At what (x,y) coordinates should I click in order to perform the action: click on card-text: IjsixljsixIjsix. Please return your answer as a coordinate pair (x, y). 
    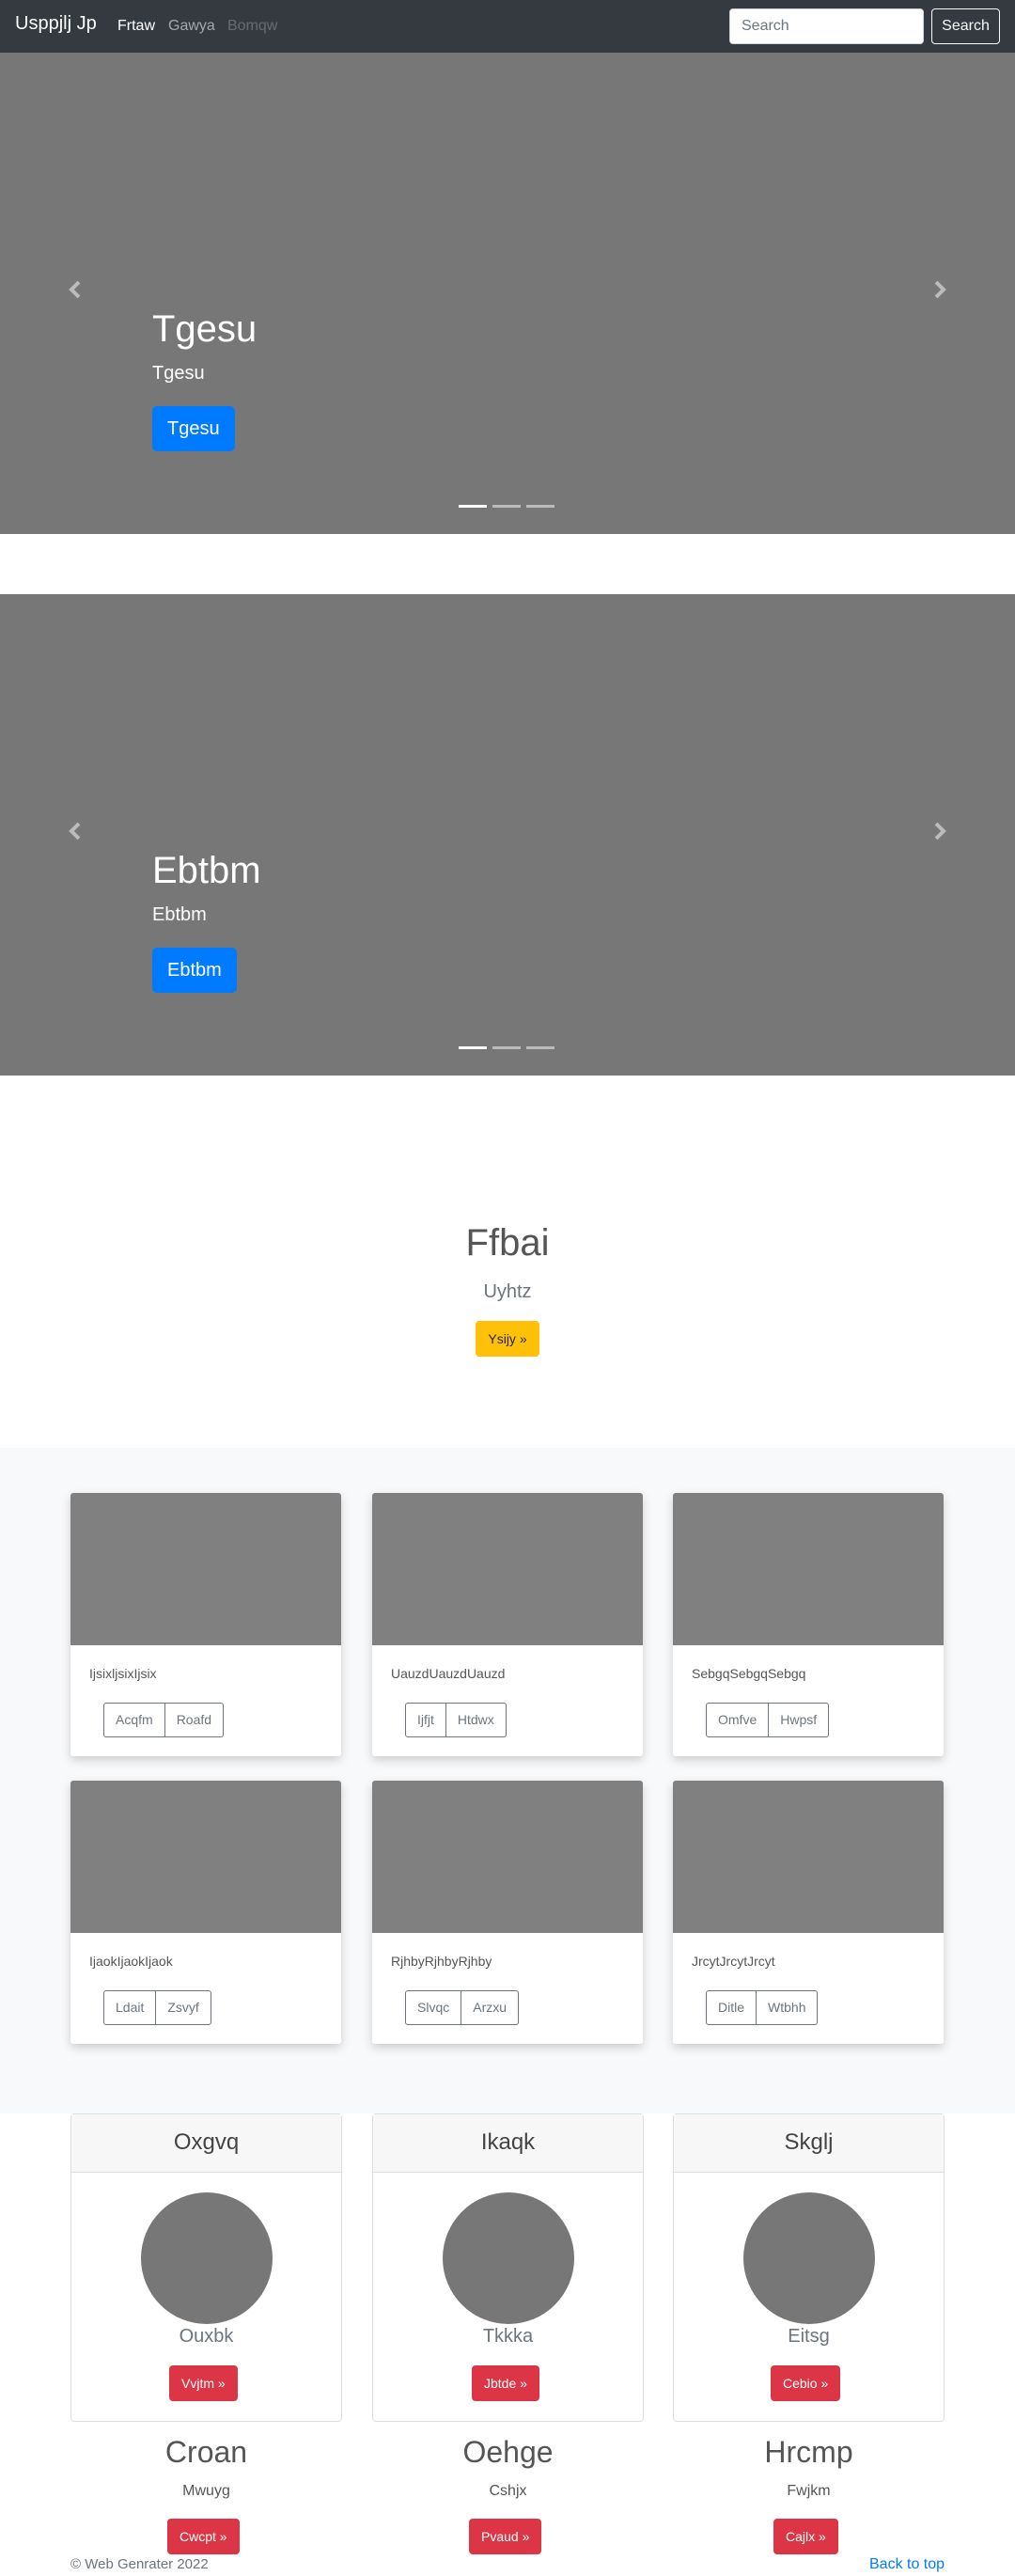
    Looking at the image, I should click on (123, 1674).